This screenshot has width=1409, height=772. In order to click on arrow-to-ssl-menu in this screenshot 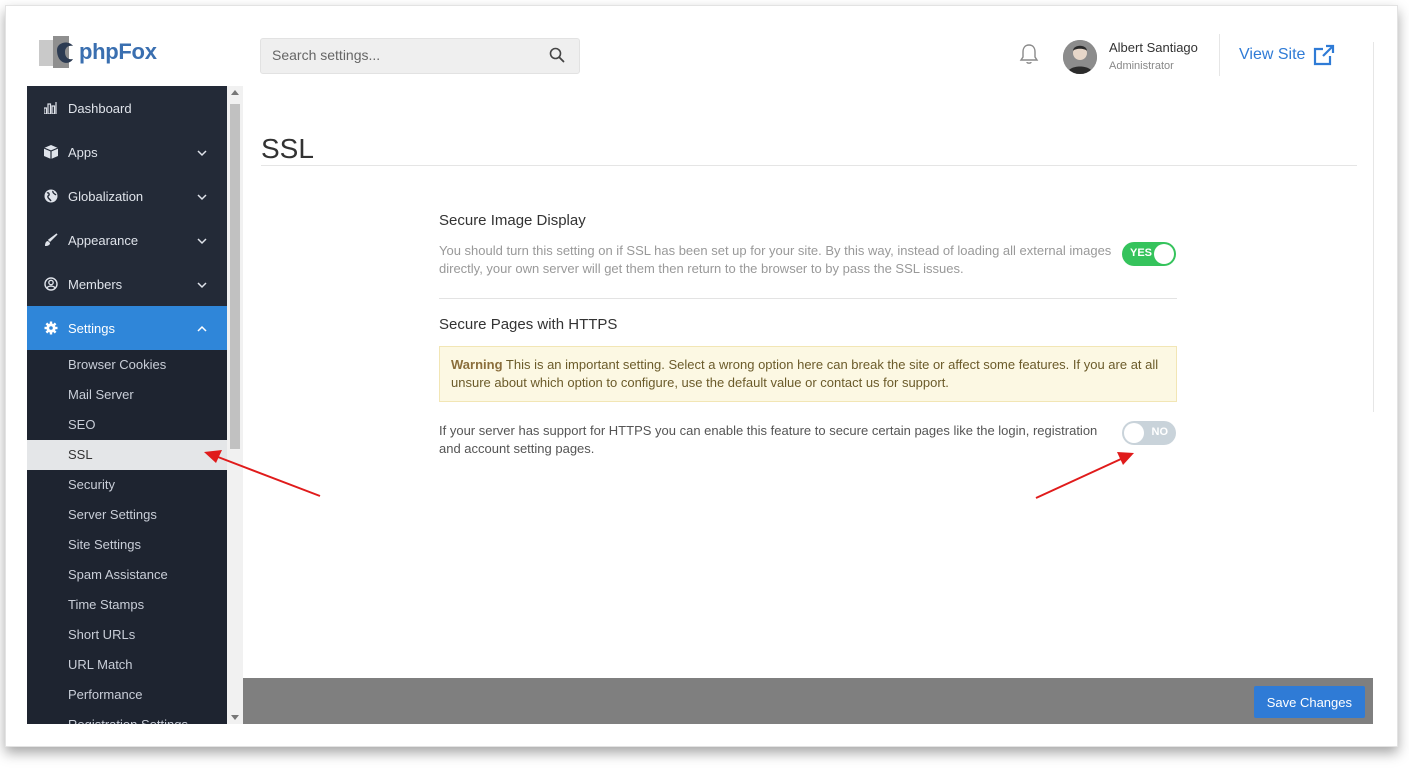, I will do `click(262, 473)`.